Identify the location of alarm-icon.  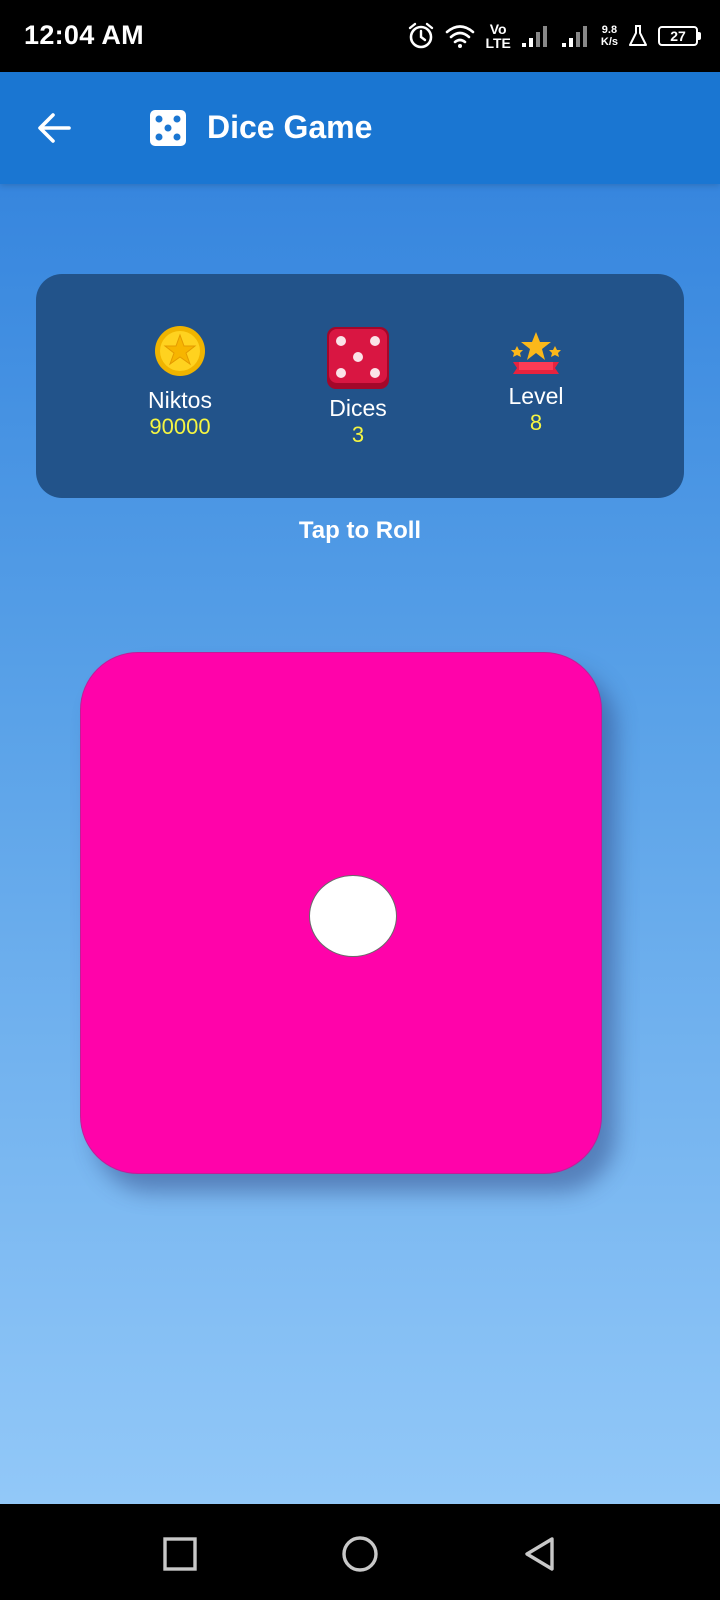
(421, 36).